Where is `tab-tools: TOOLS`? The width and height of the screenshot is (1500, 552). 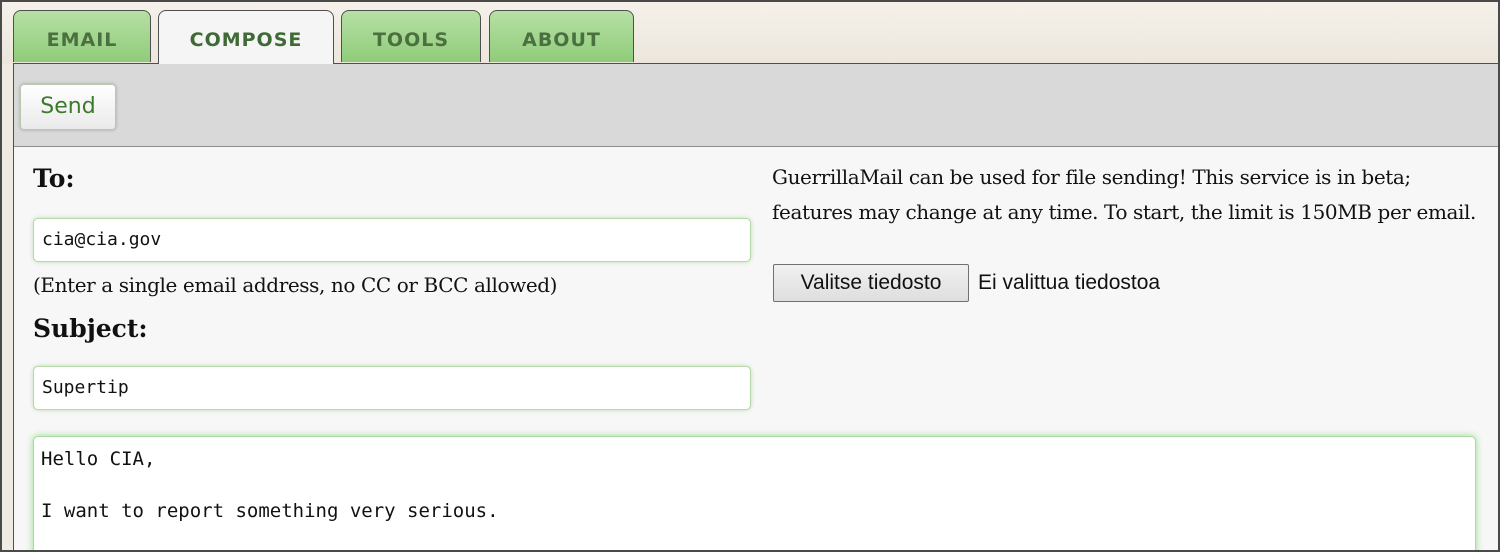 tab-tools: TOOLS is located at coordinates (411, 36).